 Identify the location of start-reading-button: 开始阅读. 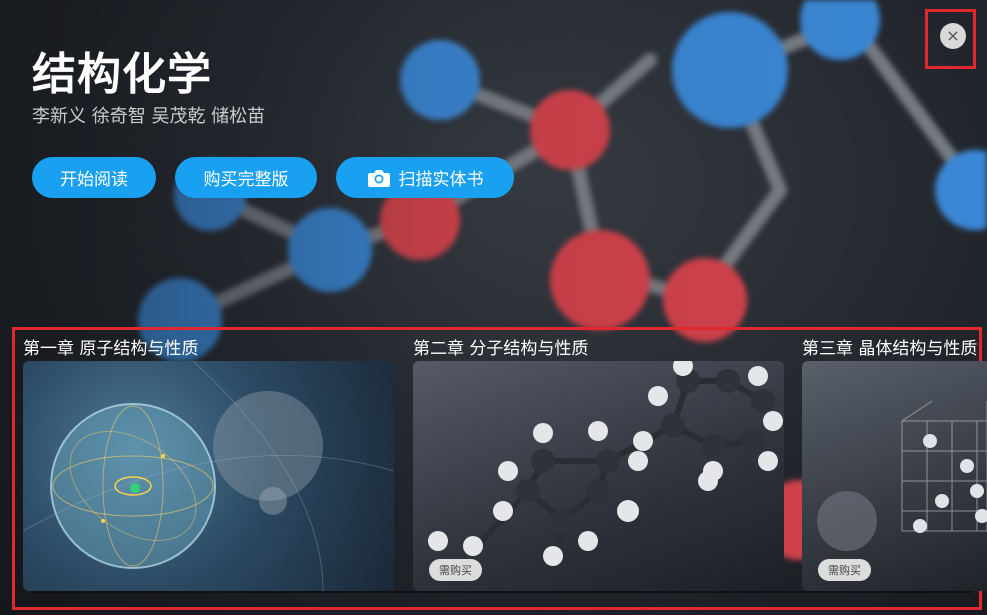
(94, 177).